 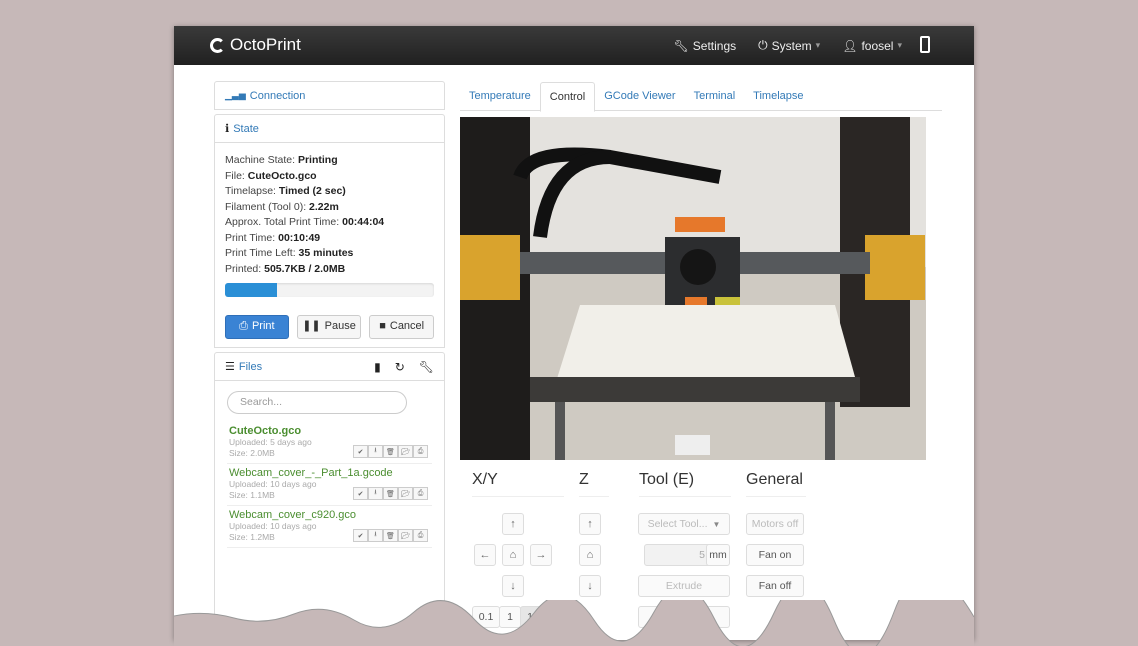 I want to click on connection-panel-header: ▁▃▅ Connection, so click(x=329, y=95).